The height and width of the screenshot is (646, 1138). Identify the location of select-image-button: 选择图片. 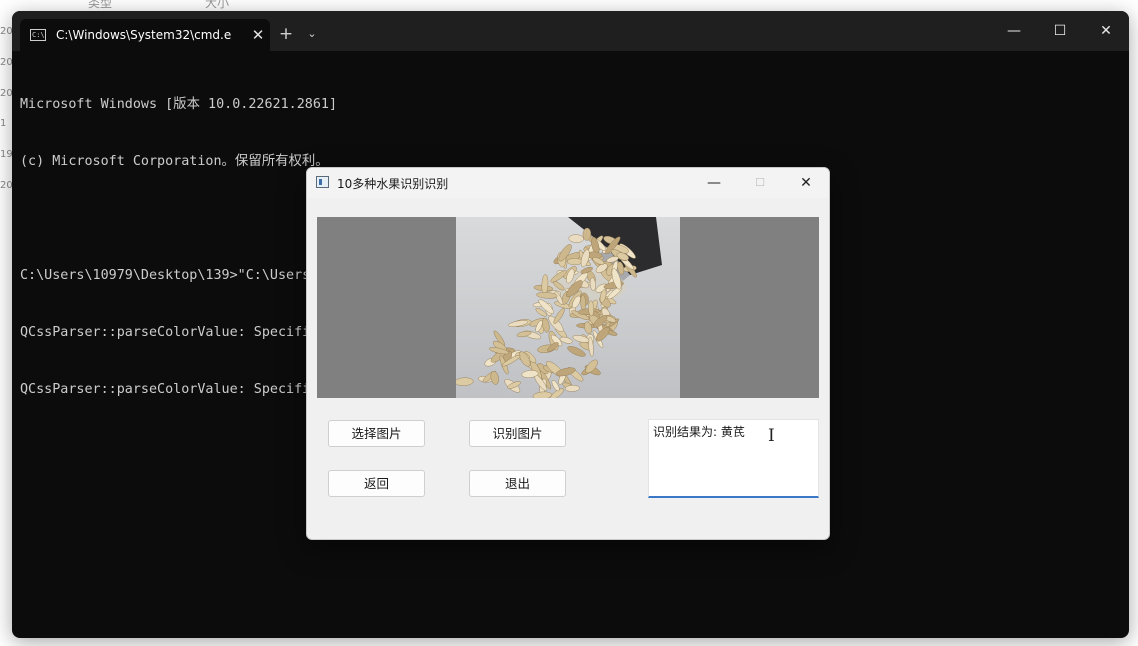
(376, 433).